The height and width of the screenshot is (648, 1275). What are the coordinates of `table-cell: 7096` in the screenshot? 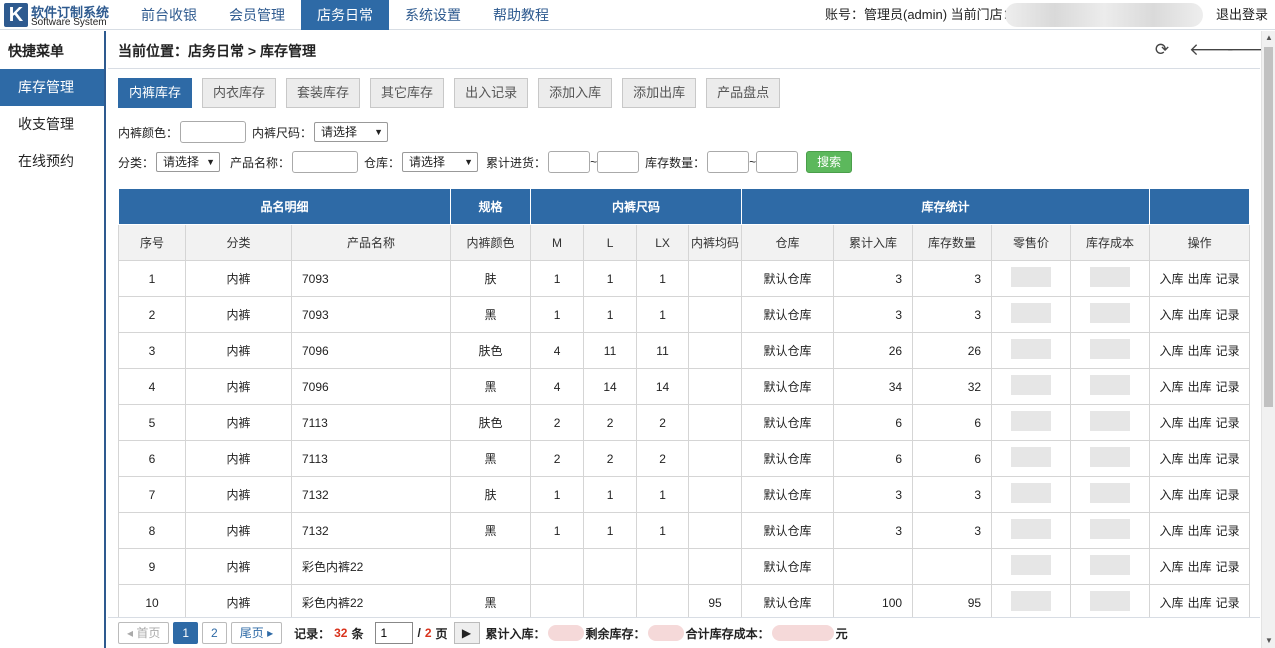 It's located at (371, 350).